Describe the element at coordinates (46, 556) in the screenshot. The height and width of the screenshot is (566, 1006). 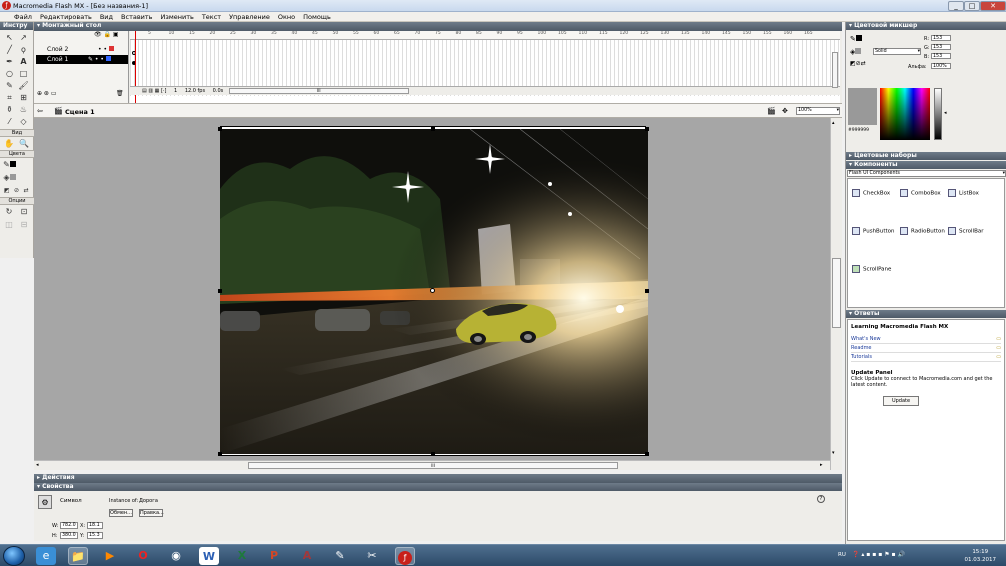
I see `ie-icon: e` at that location.